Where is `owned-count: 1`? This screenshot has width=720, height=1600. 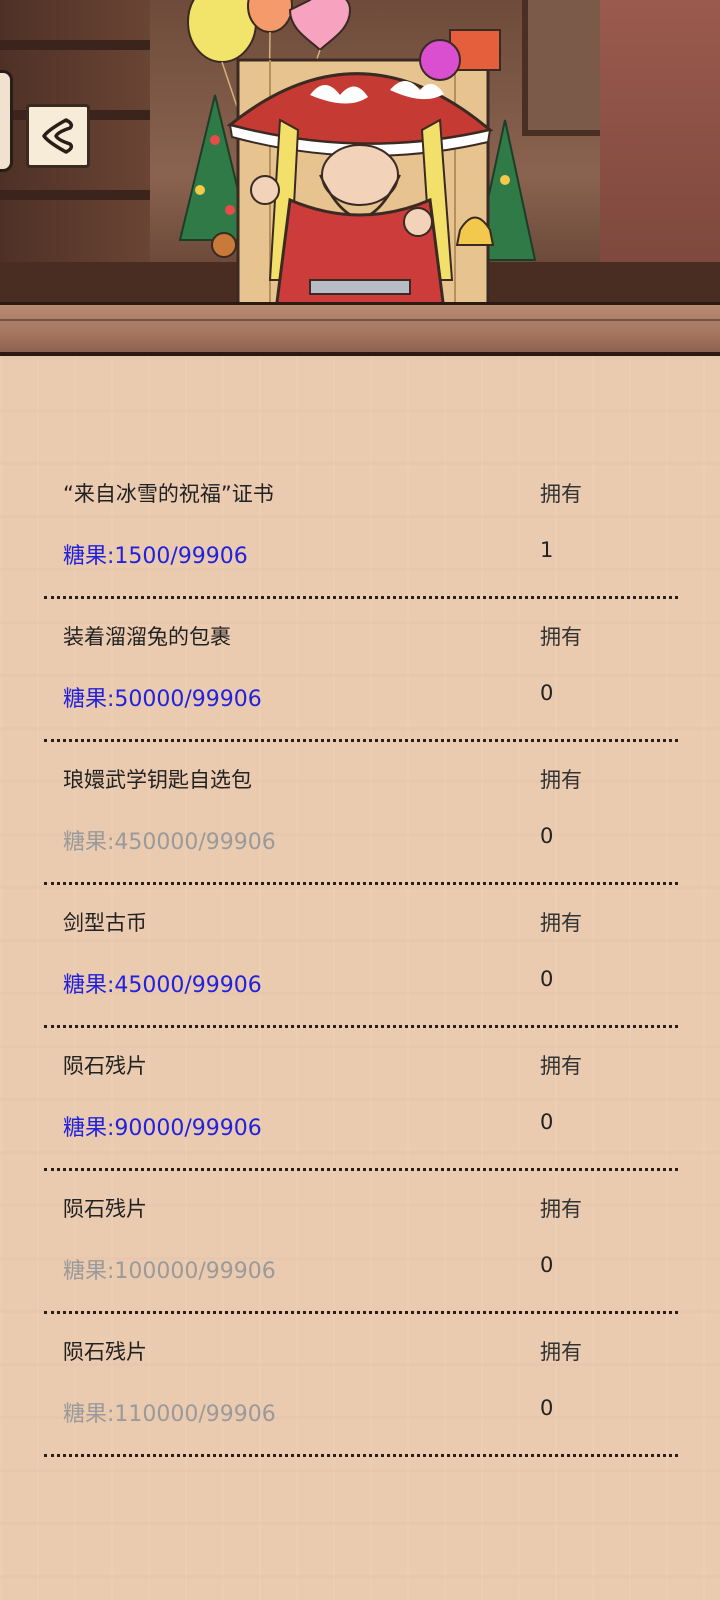
owned-count: 1 is located at coordinates (547, 550).